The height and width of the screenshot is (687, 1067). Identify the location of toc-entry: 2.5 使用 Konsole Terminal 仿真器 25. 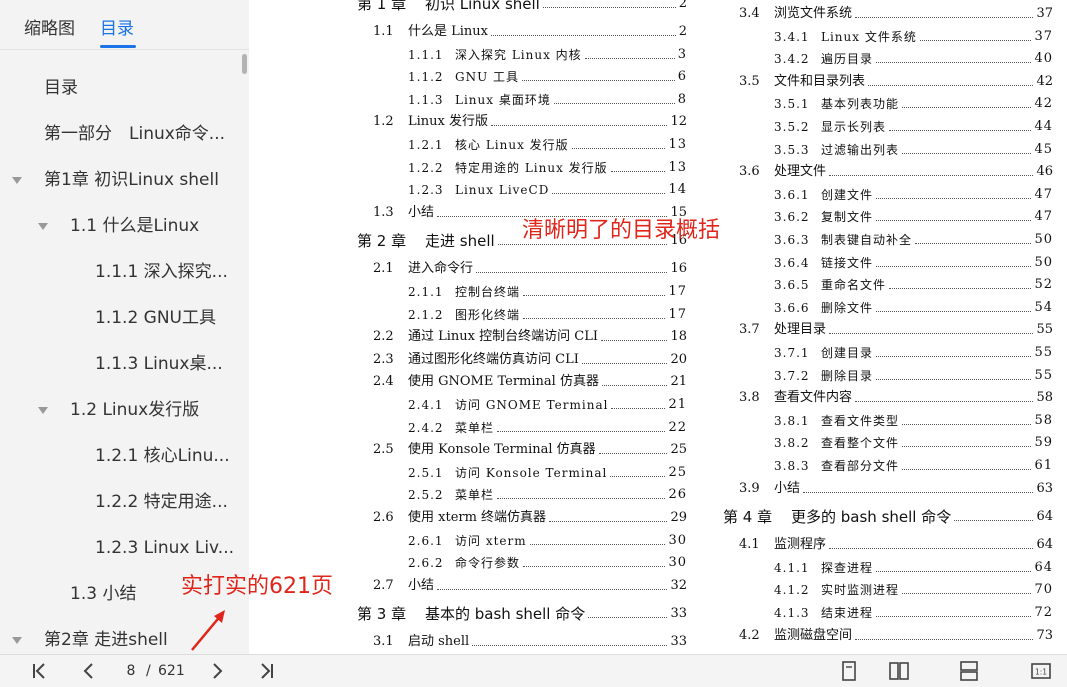
(530, 450).